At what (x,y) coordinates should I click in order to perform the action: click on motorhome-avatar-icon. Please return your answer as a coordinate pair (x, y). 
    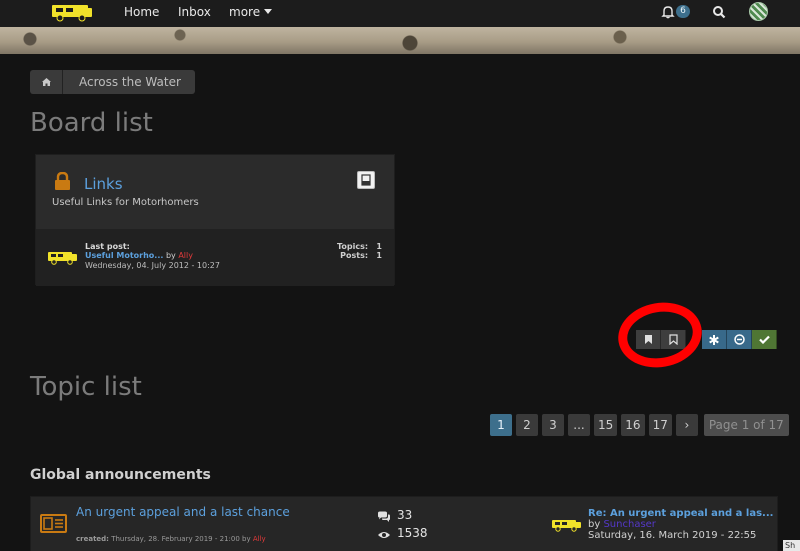
    Looking at the image, I should click on (566, 526).